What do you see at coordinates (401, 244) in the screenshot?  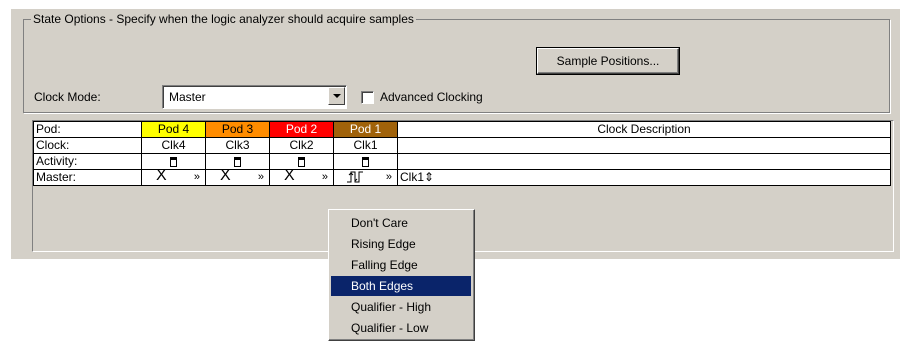 I see `menu-item-rising-edge: Rising Edge` at bounding box center [401, 244].